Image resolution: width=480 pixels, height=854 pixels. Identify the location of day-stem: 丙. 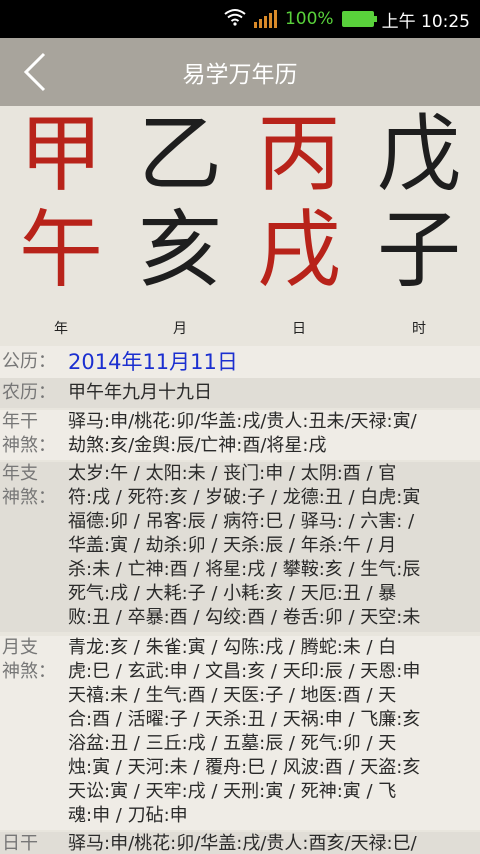
(298, 154).